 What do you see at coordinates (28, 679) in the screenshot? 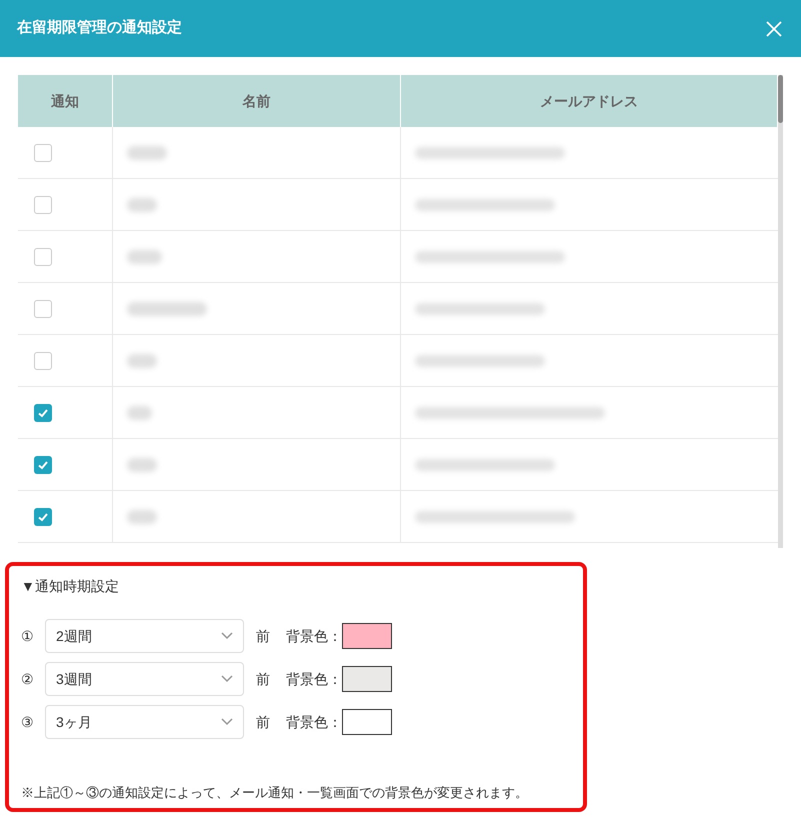
I see `item-number: ②` at bounding box center [28, 679].